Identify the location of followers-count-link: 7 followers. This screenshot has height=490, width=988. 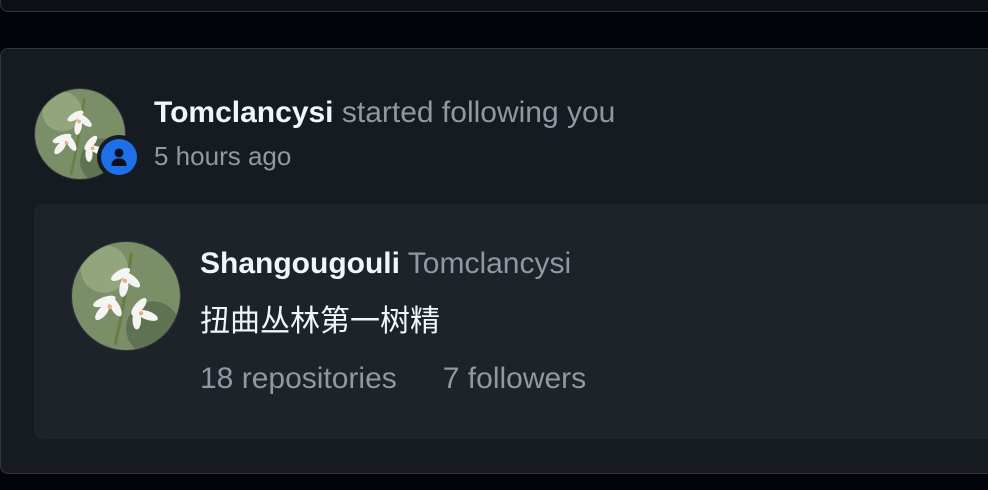
(514, 378).